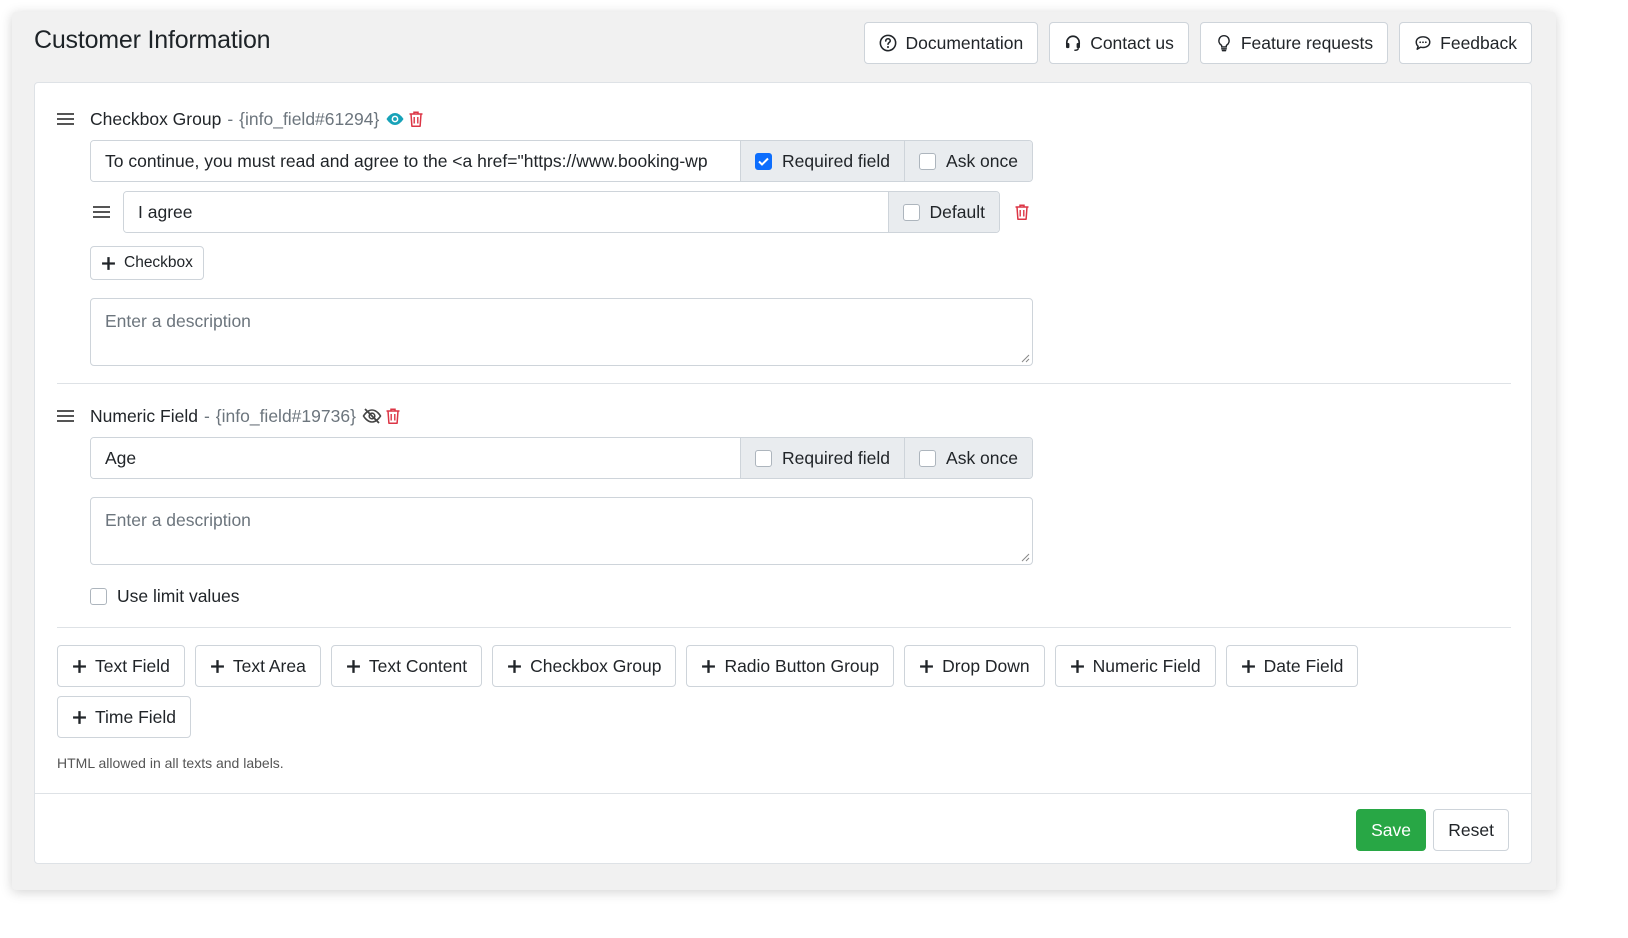  I want to click on feedback-label: Feedback, so click(1478, 42).